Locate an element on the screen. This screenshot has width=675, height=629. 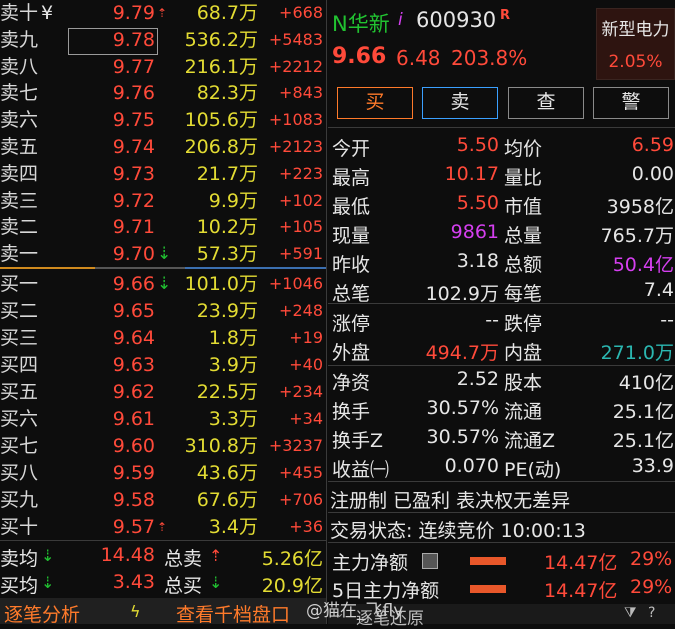
bid-price: 9.66 is located at coordinates (133, 284).